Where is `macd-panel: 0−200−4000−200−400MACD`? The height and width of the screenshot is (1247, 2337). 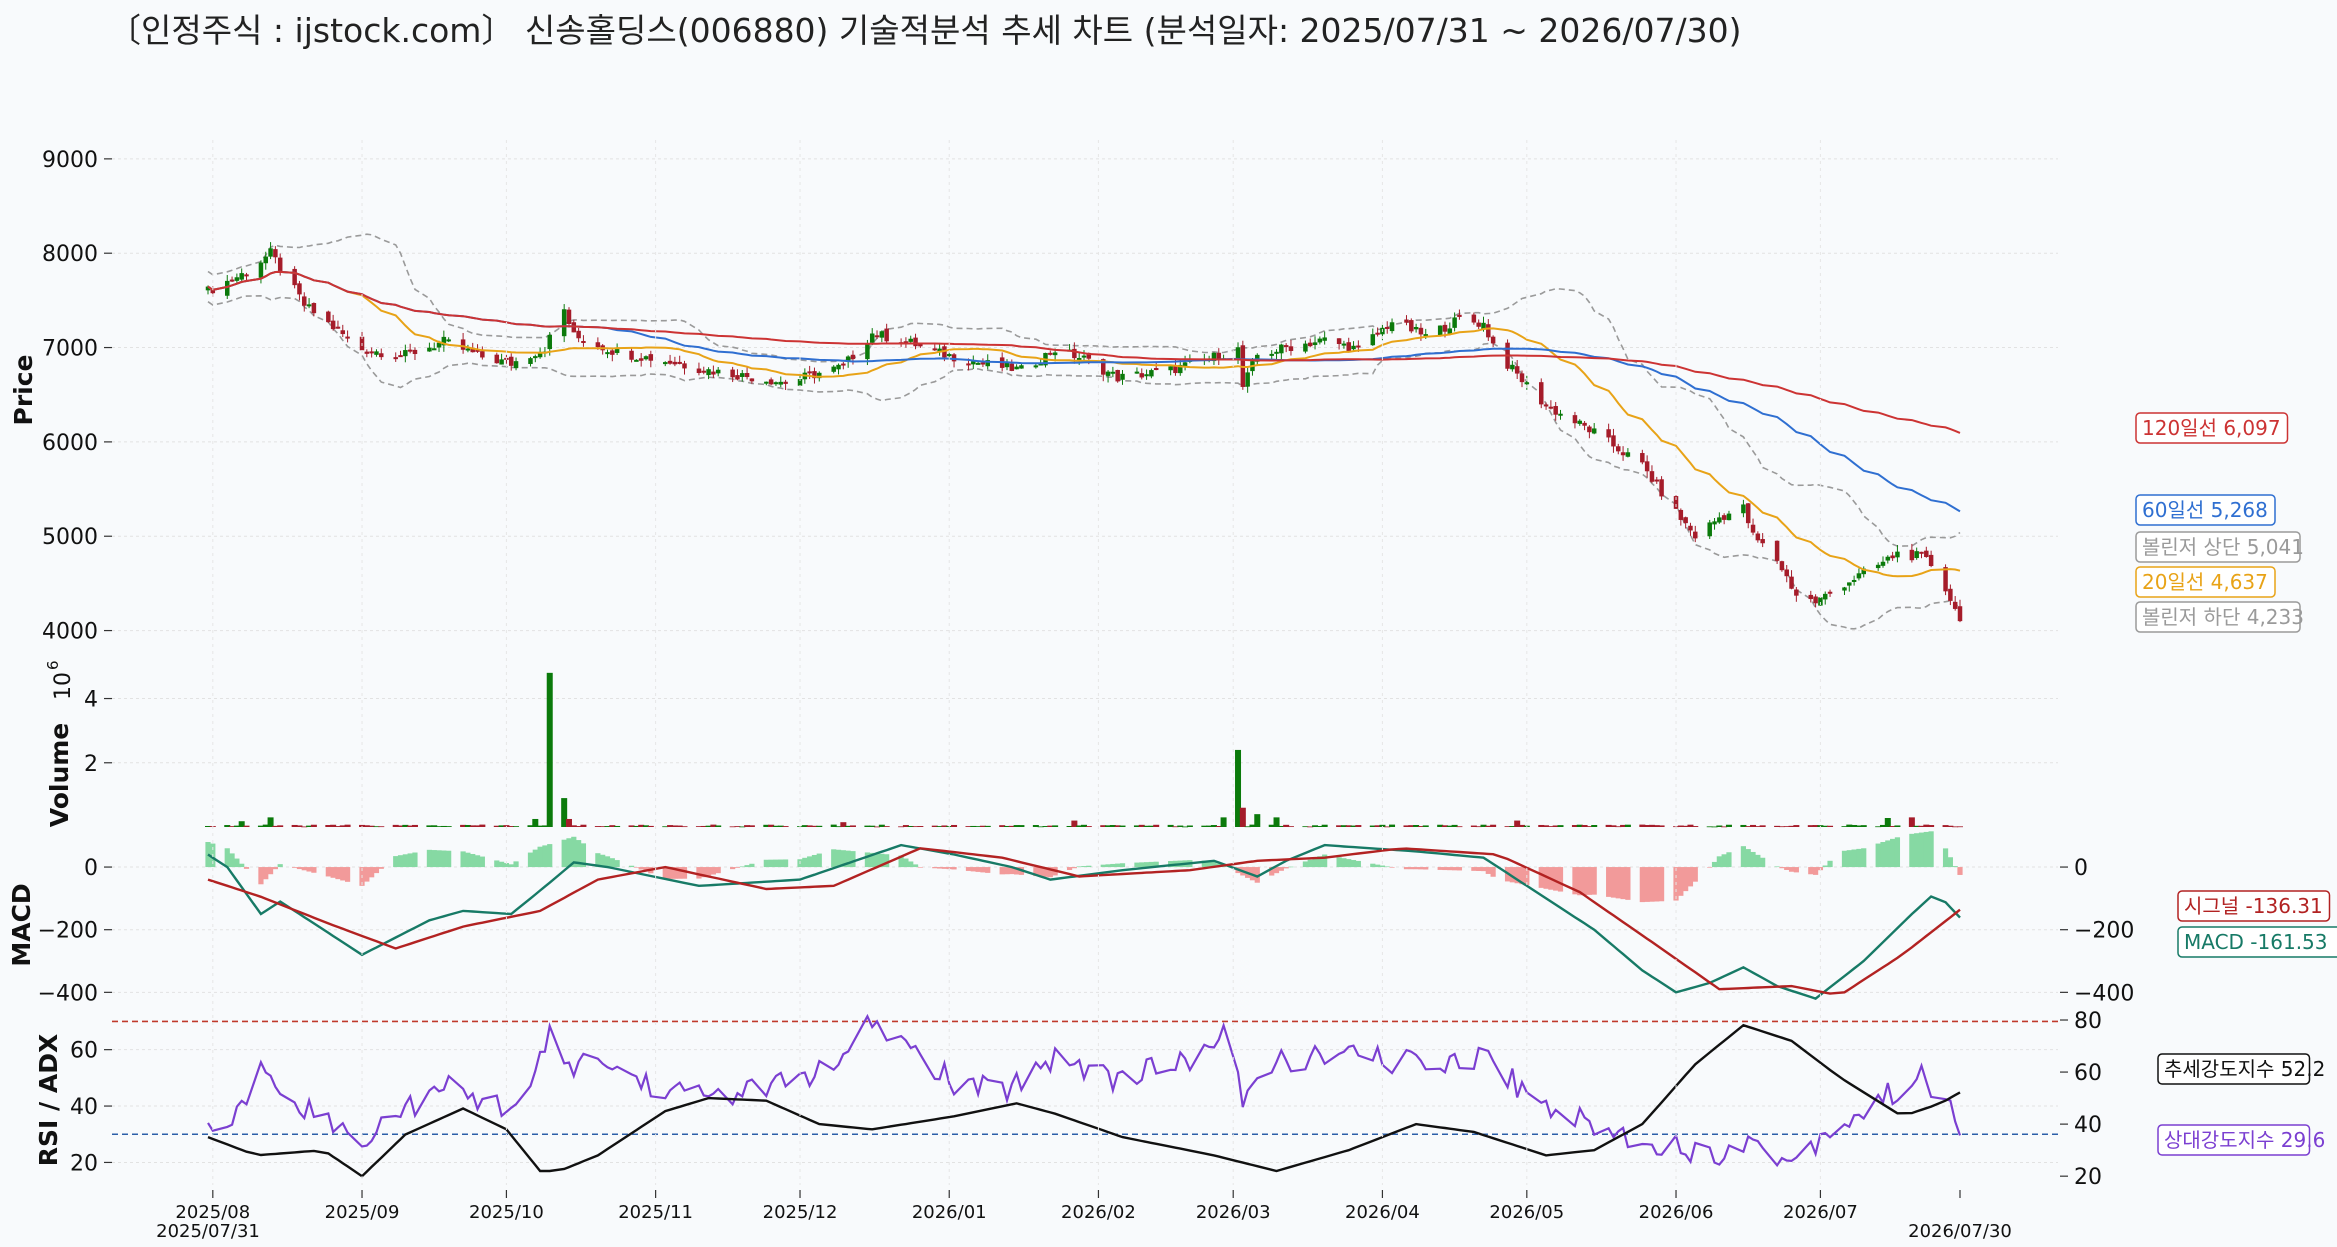
macd-panel: 0−200−4000−200−400MACD is located at coordinates (1070, 918).